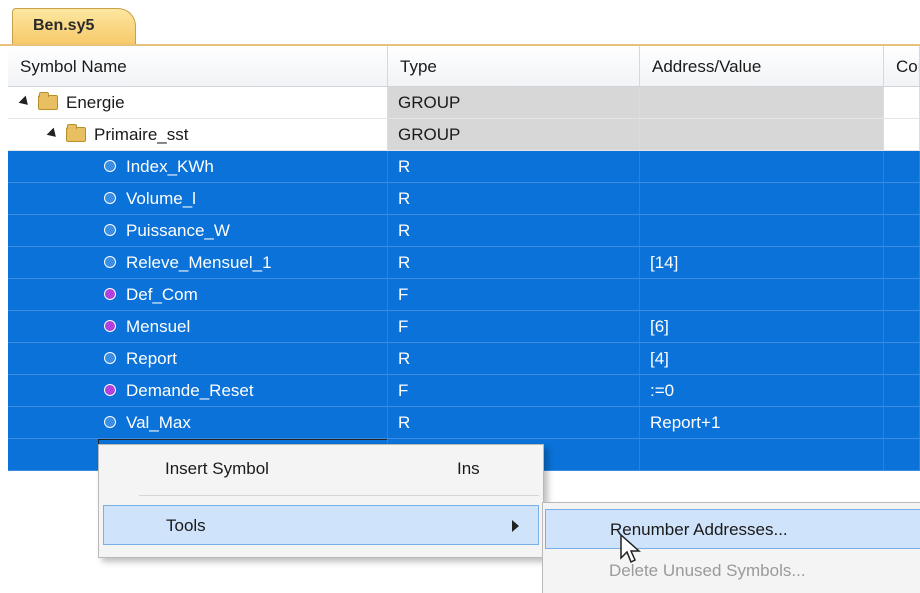  Describe the element at coordinates (762, 262) in the screenshot. I see `cell-address: [14]` at that location.